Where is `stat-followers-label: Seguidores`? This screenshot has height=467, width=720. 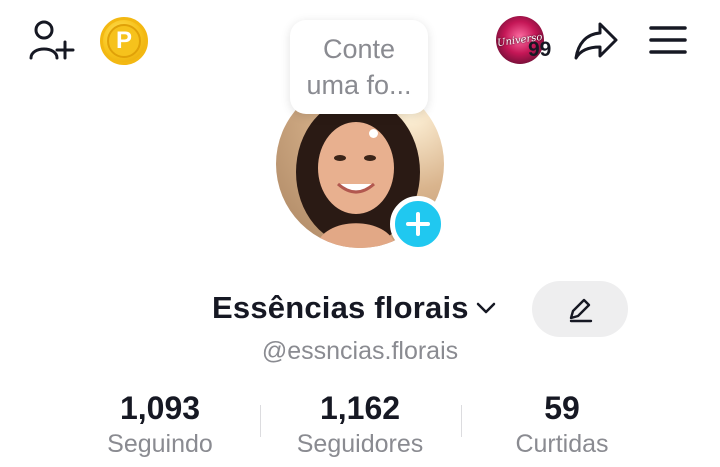
stat-followers-label: Seguidores is located at coordinates (360, 444).